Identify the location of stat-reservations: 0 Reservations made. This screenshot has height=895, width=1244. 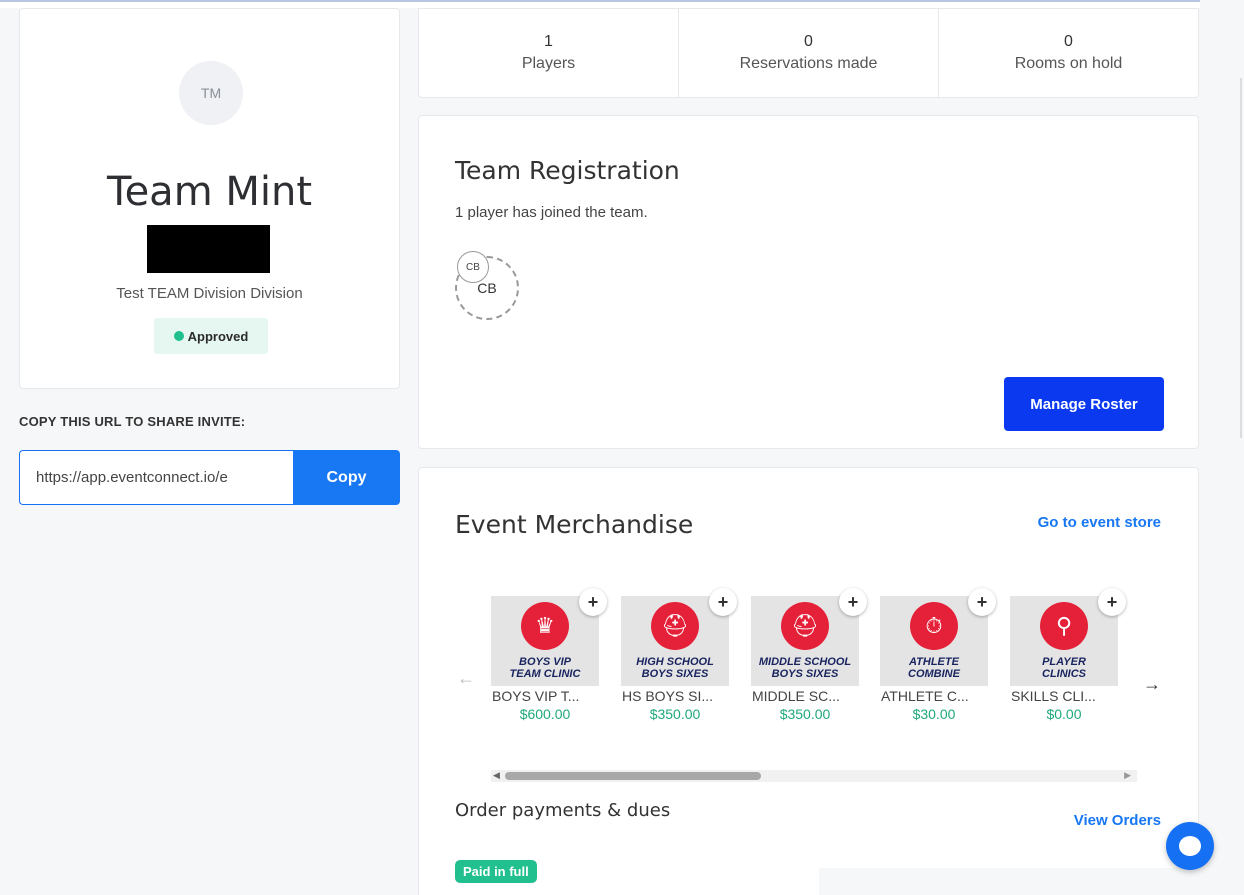
(809, 53).